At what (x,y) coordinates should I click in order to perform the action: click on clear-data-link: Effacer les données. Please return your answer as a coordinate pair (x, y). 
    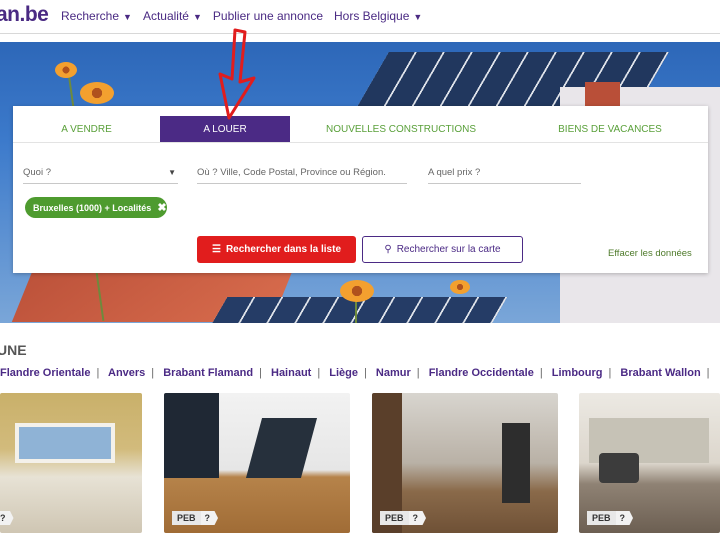
    Looking at the image, I should click on (650, 253).